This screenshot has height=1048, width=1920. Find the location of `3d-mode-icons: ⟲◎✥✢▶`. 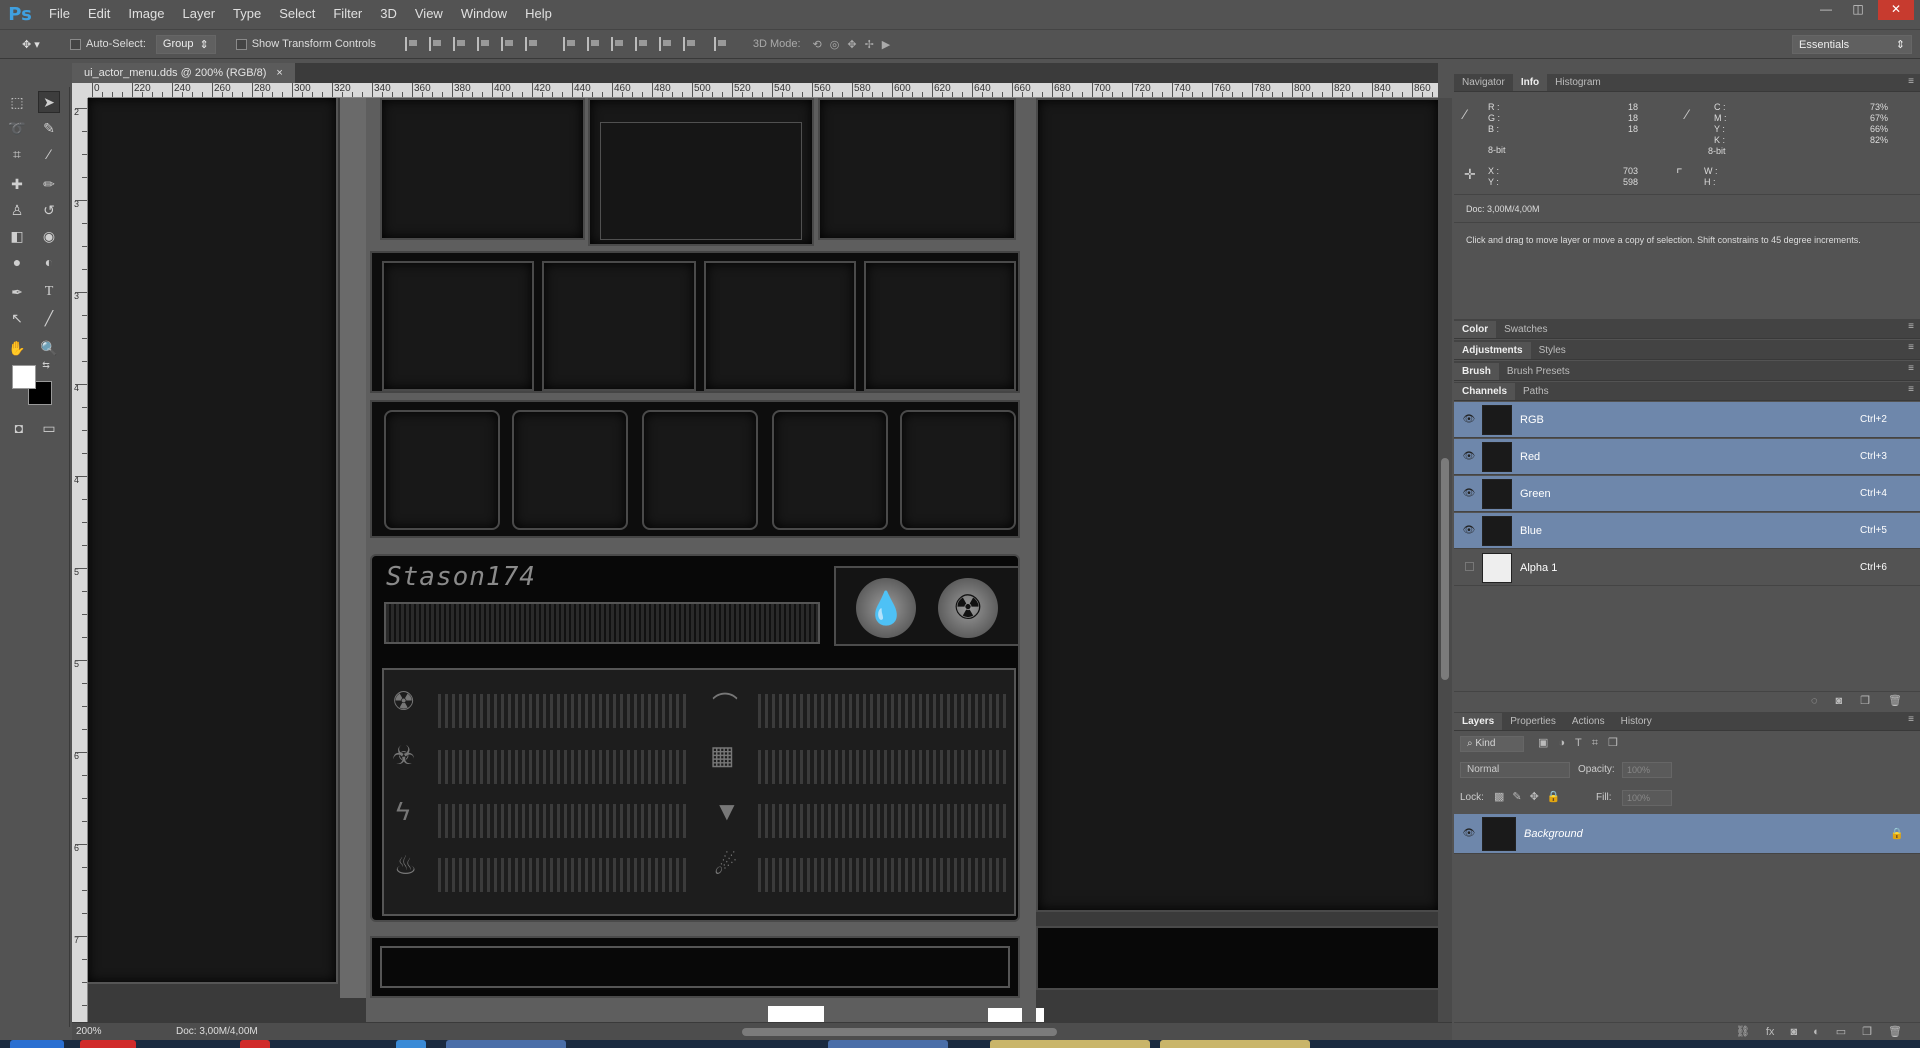

3d-mode-icons: ⟲◎✥✢▶ is located at coordinates (856, 44).